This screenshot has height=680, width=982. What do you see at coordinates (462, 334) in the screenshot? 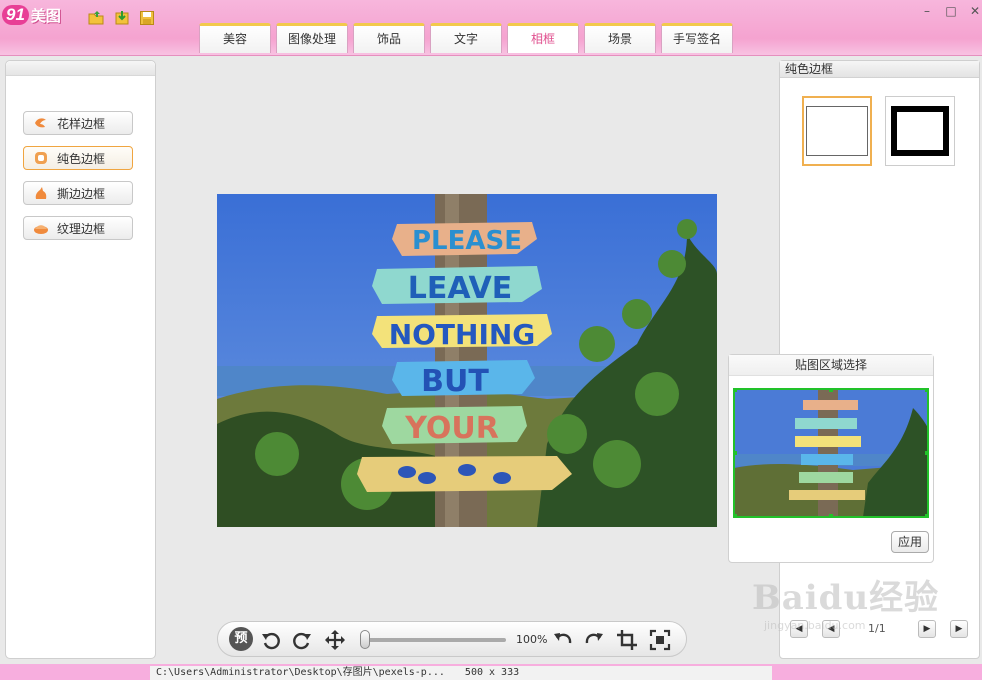
I see `sign-nothing: NOTHING` at bounding box center [462, 334].